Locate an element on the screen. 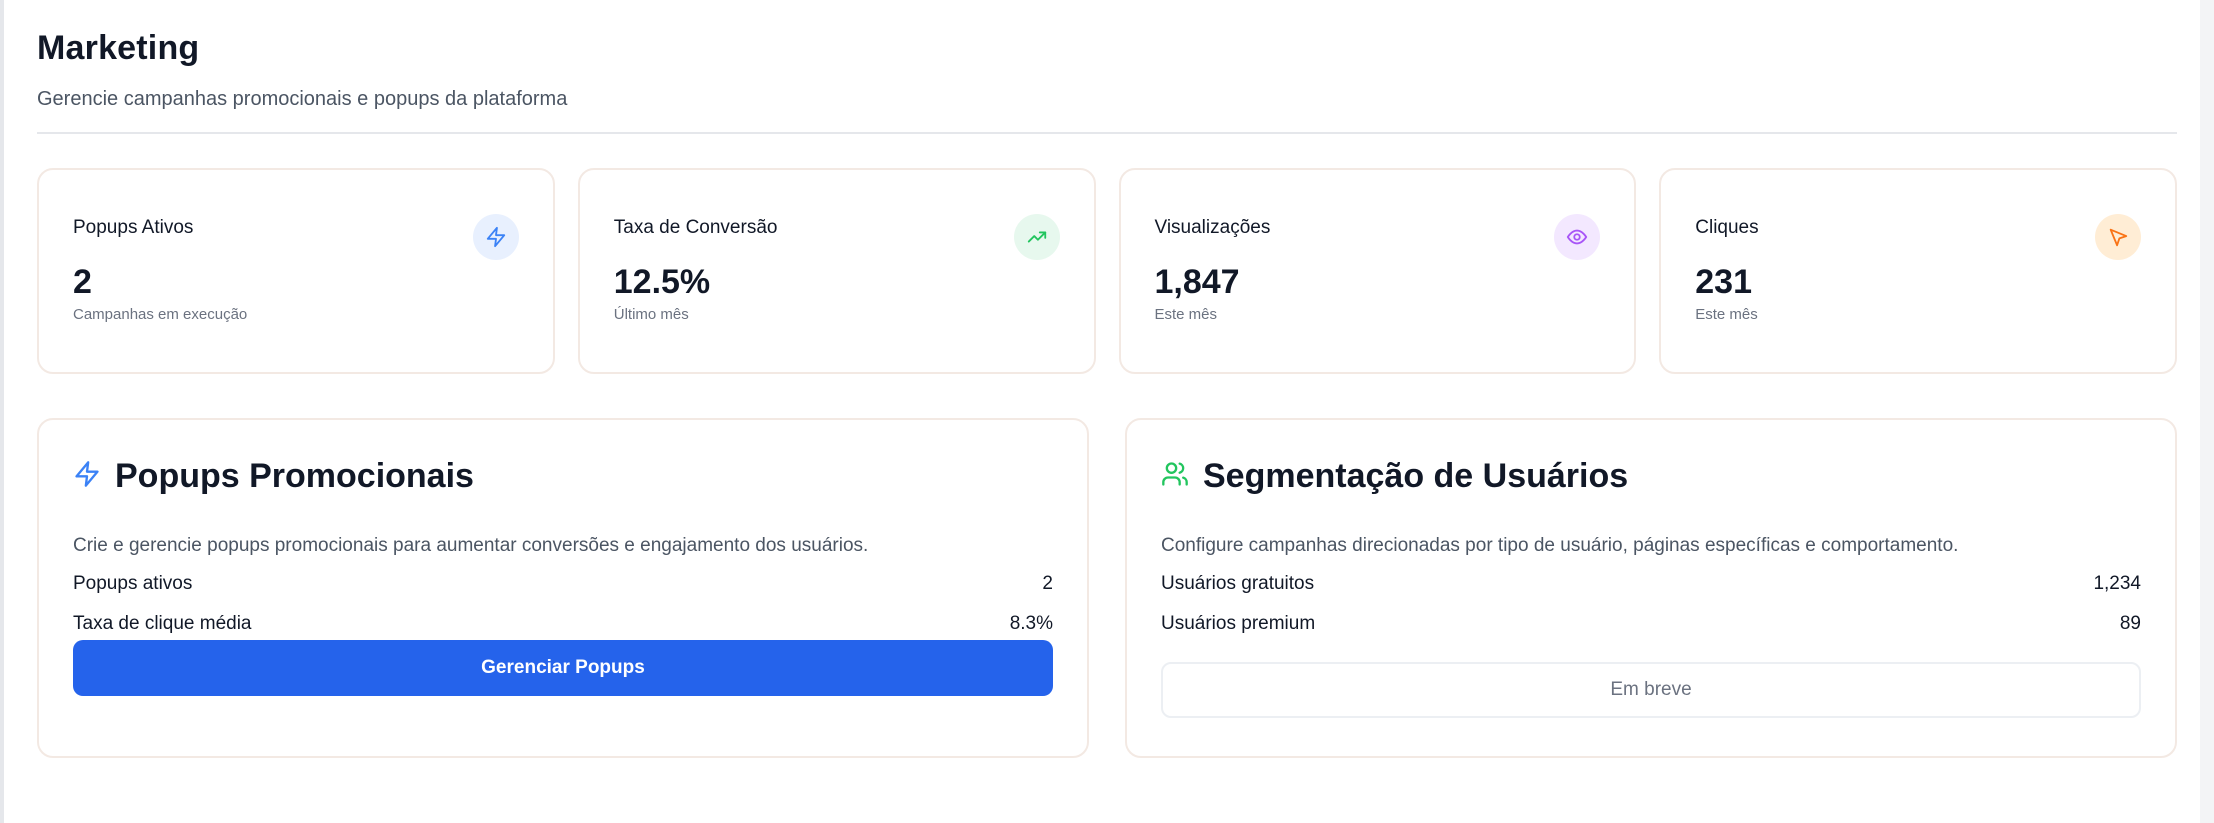  stat-note: Último mês is located at coordinates (651, 314).